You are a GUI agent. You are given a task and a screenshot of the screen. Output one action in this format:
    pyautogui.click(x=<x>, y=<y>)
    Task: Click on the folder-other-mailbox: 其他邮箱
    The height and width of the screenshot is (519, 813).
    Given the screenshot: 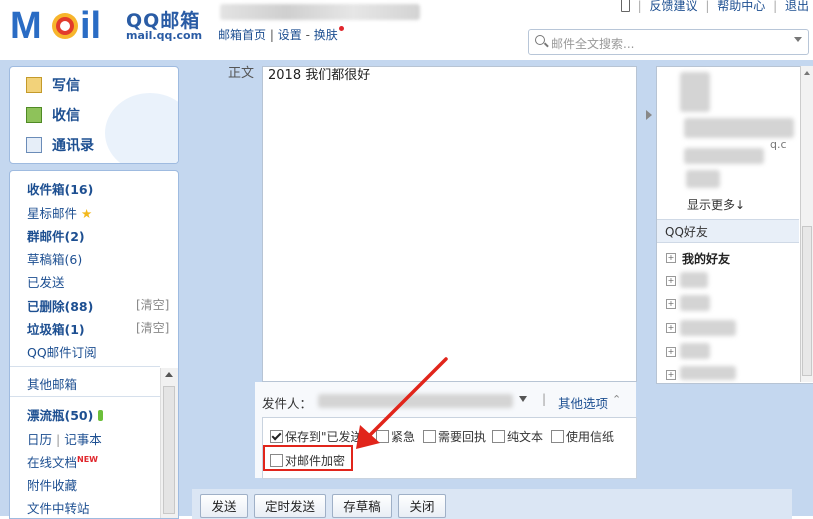 What is the action you would take?
    pyautogui.click(x=52, y=383)
    